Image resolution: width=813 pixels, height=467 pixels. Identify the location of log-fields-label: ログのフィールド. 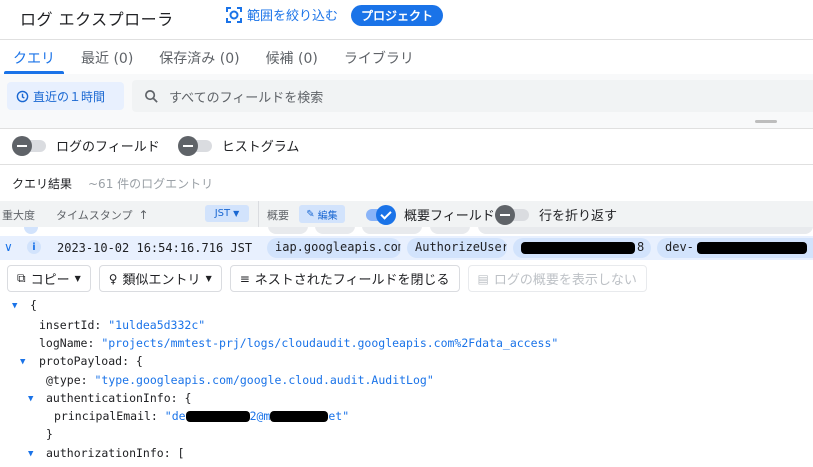
(108, 147).